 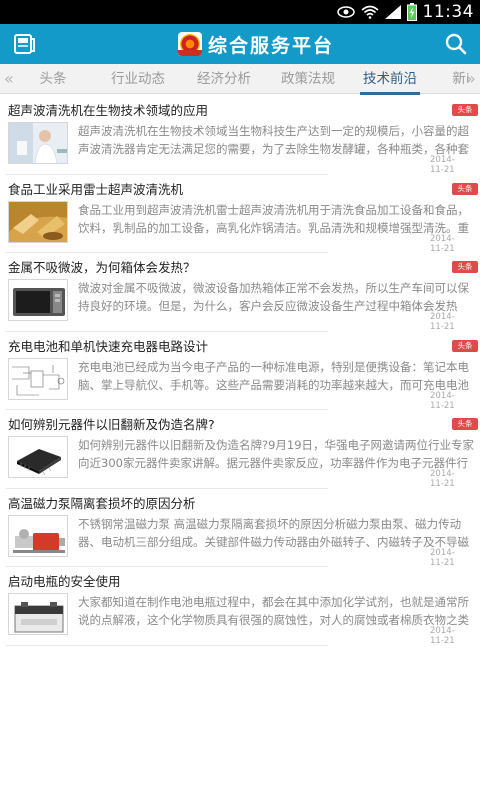 I want to click on news-title: 高温磁力泵隔离套损坏的原因分析, so click(x=102, y=503).